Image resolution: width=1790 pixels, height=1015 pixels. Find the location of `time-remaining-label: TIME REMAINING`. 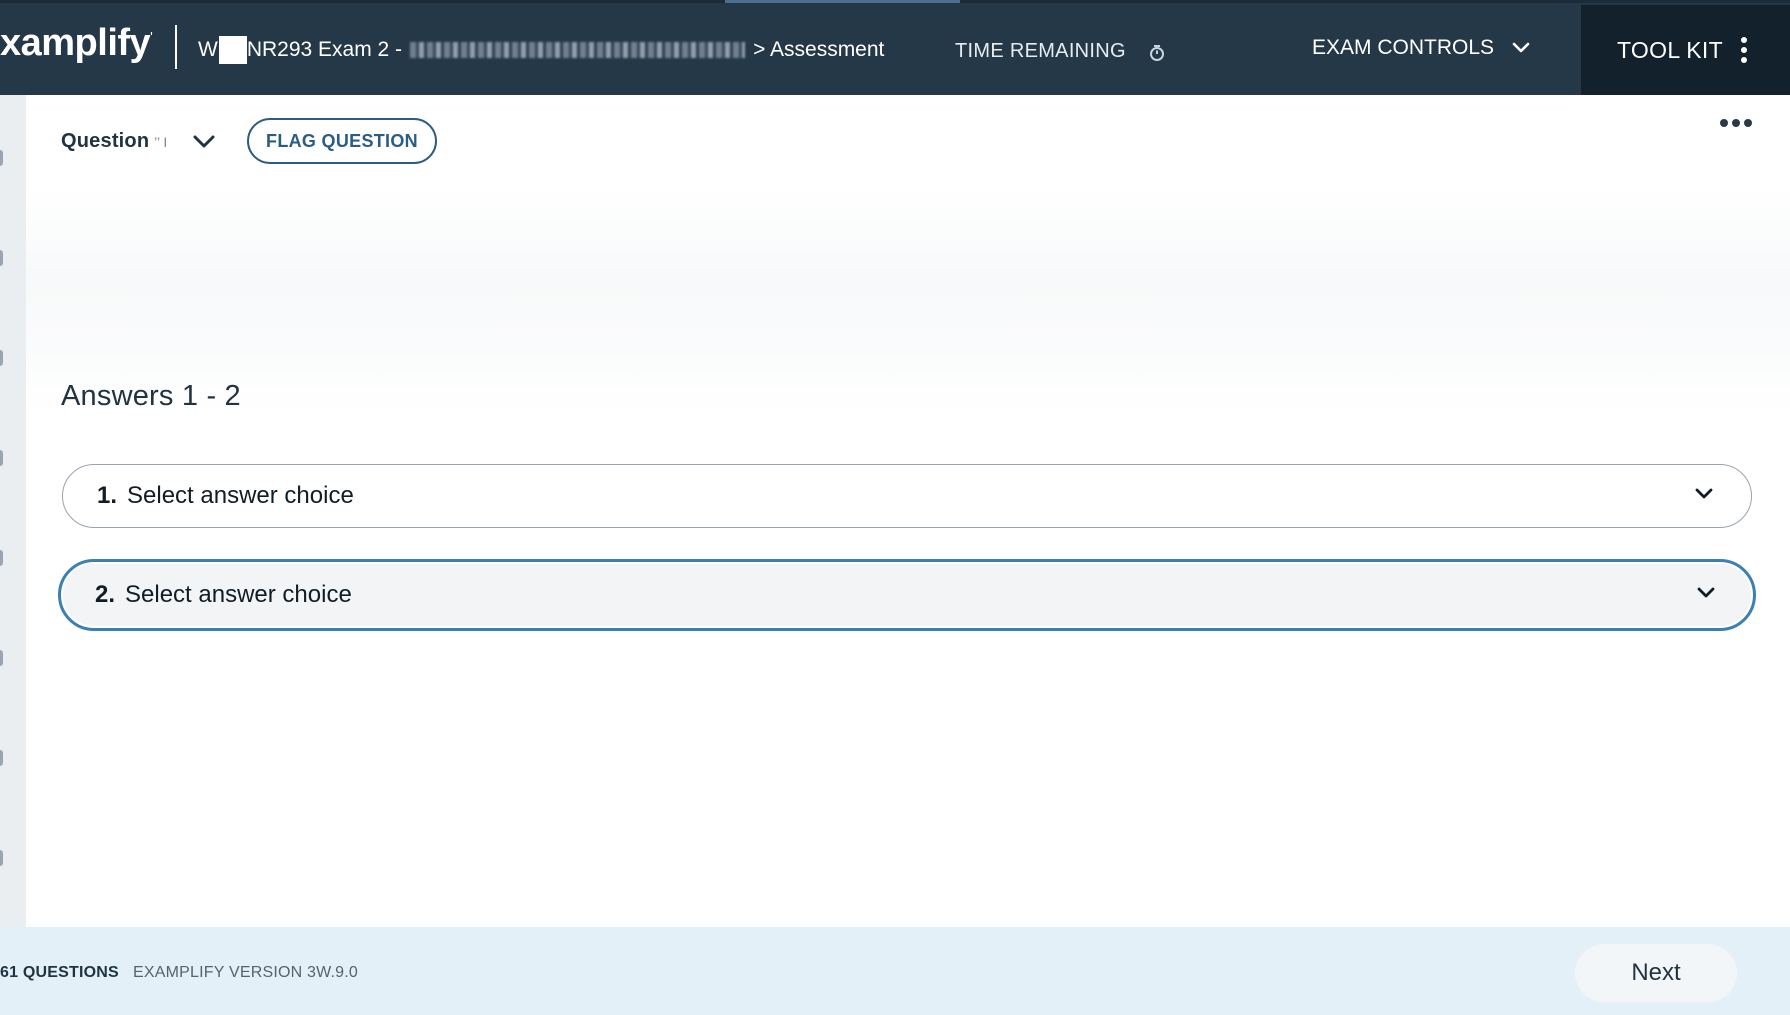

time-remaining-label: TIME REMAINING is located at coordinates (1040, 51).